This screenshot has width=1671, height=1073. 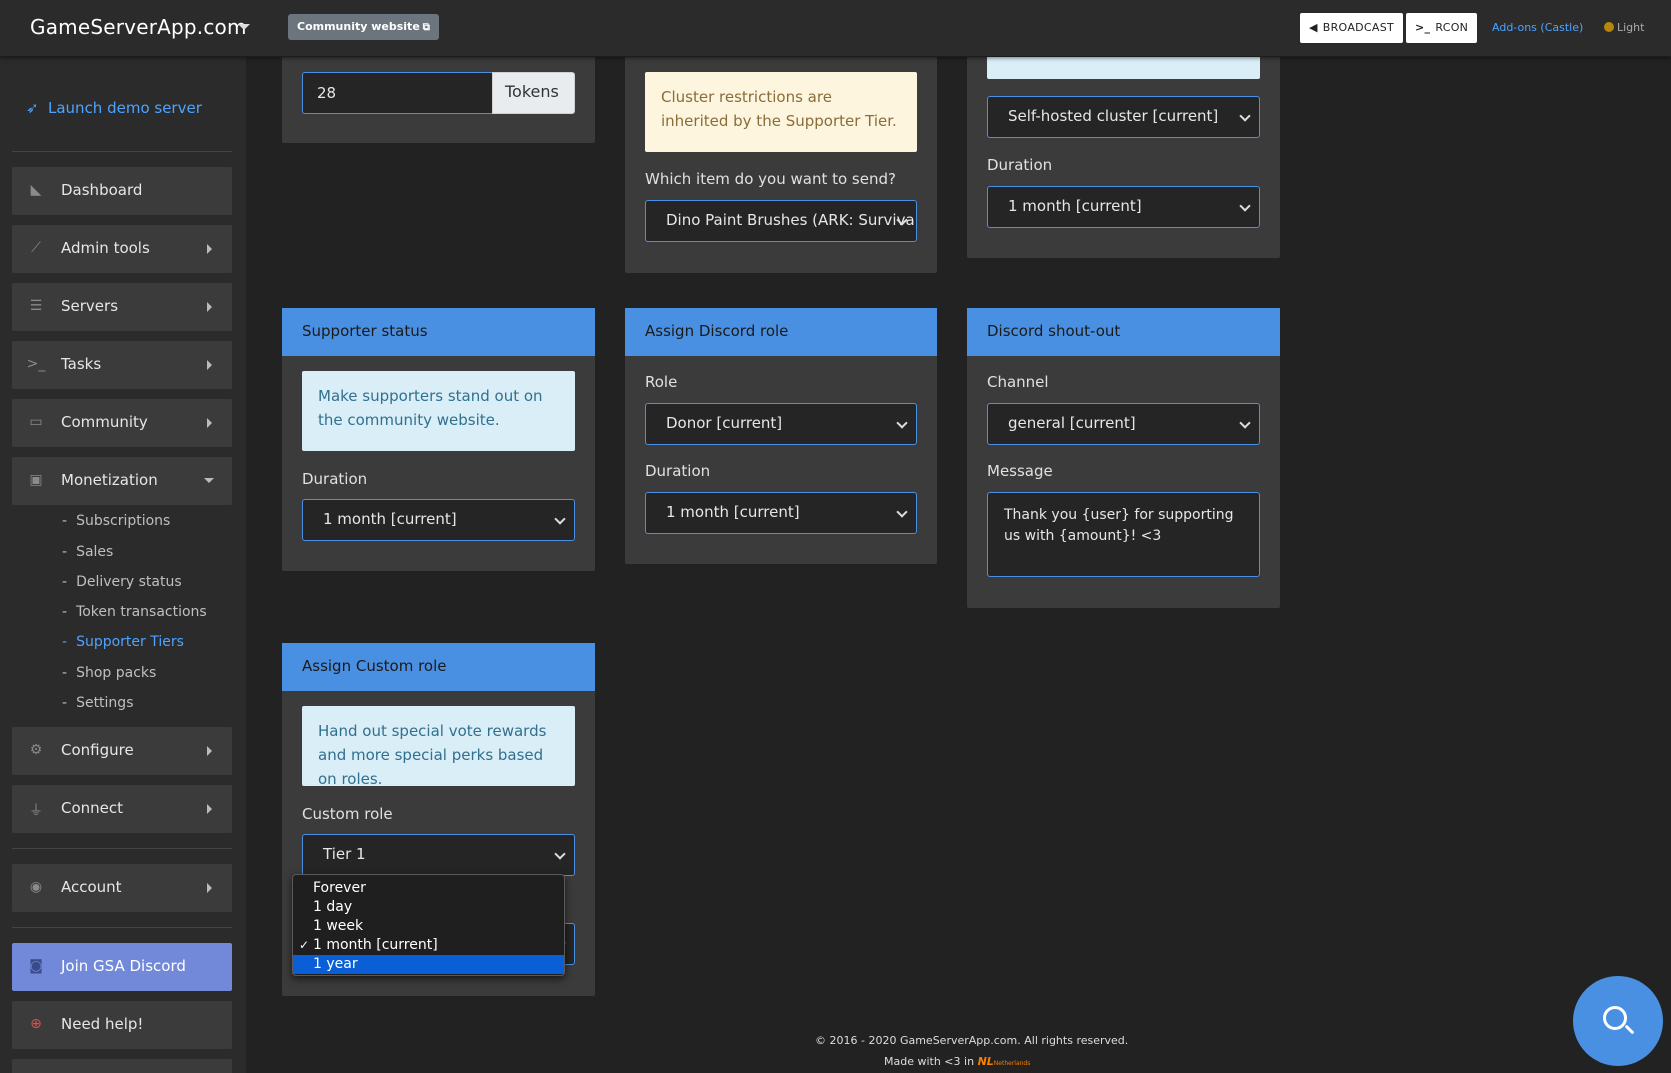 I want to click on channel-value: general [current], so click(x=1072, y=423).